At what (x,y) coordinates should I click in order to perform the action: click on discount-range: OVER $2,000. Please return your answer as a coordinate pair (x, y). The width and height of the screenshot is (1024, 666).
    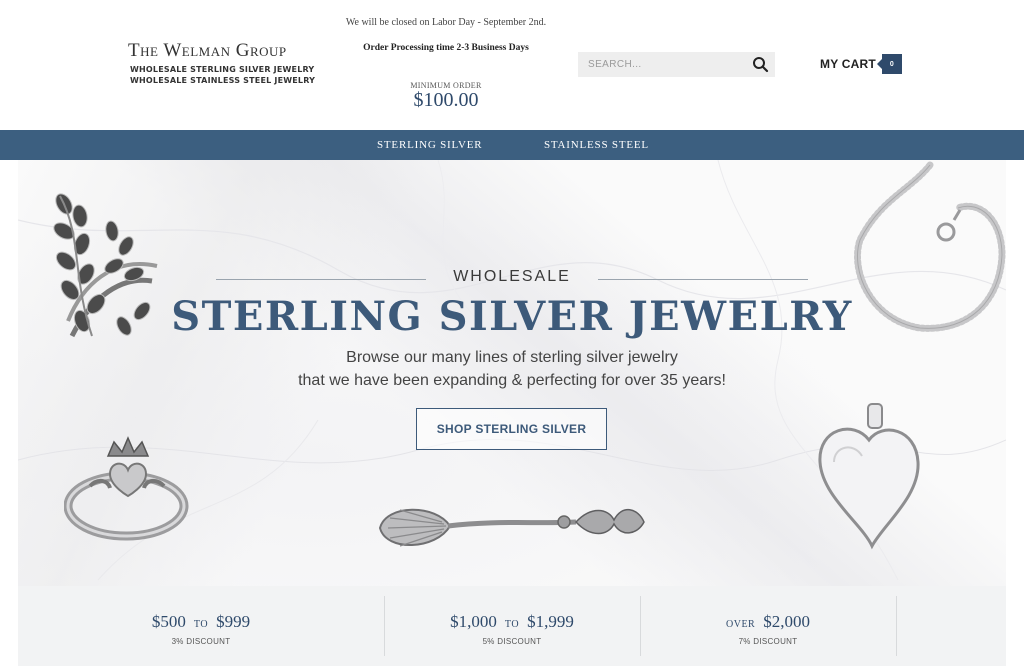
    Looking at the image, I should click on (768, 622).